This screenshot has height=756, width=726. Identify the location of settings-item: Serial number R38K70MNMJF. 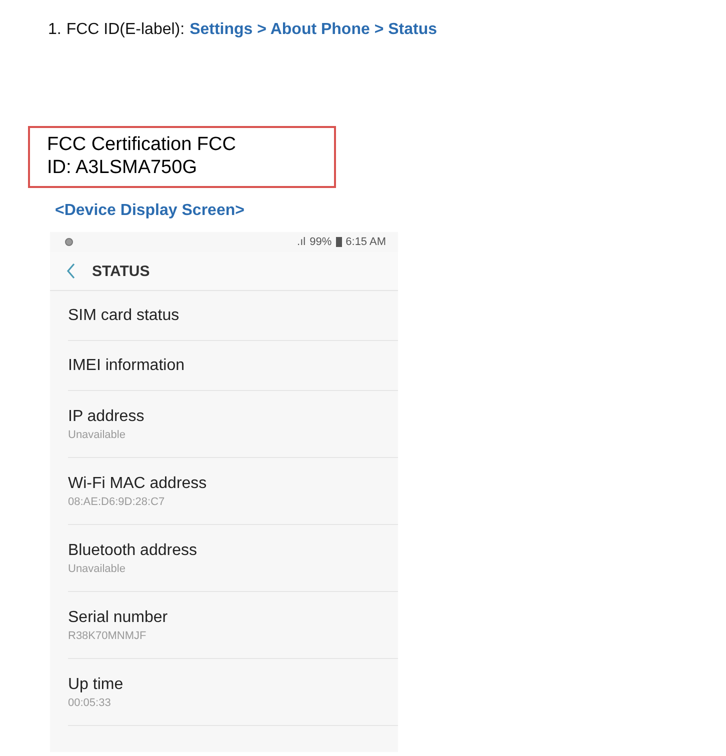
(233, 625).